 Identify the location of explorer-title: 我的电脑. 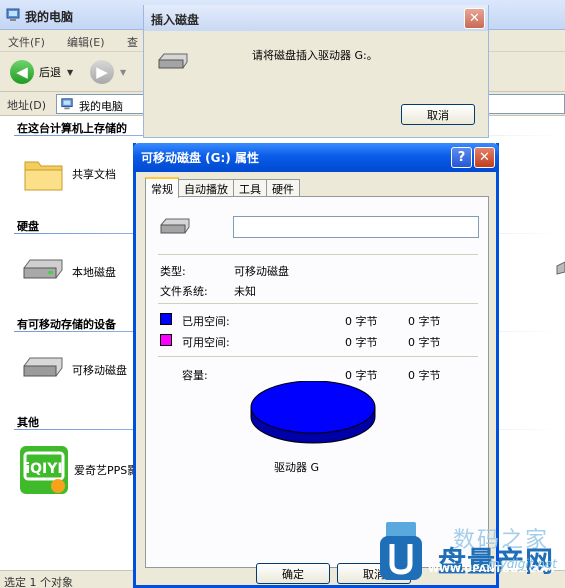
(49, 17).